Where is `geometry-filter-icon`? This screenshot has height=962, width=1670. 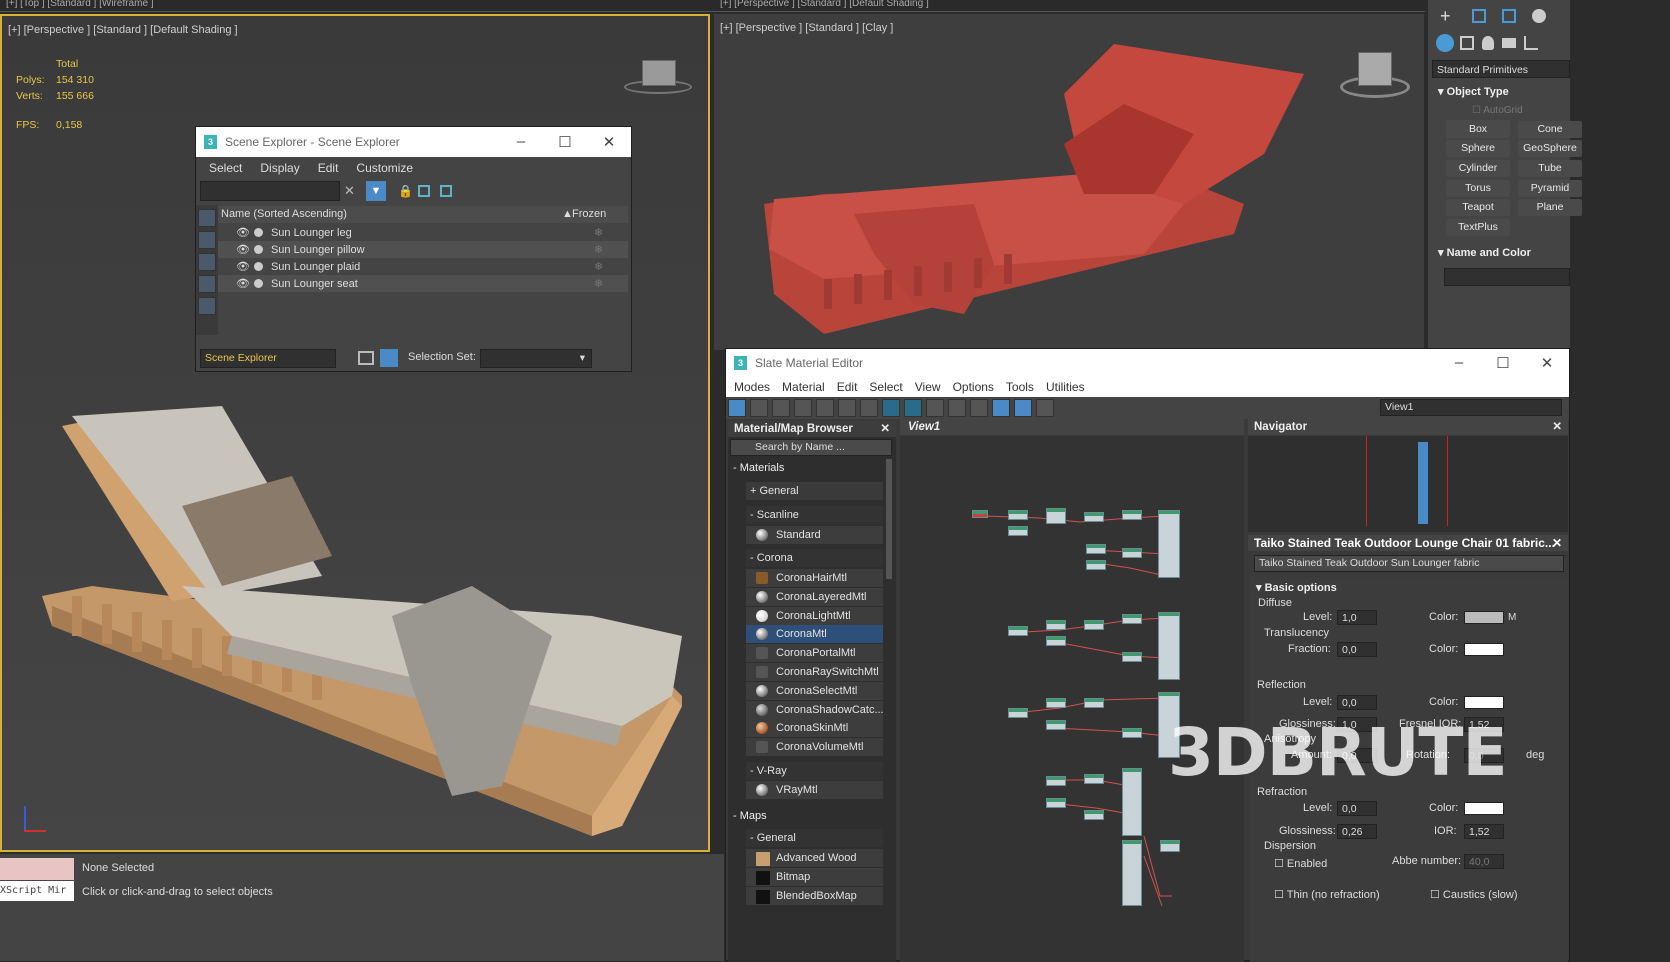
geometry-filter-icon is located at coordinates (207, 218).